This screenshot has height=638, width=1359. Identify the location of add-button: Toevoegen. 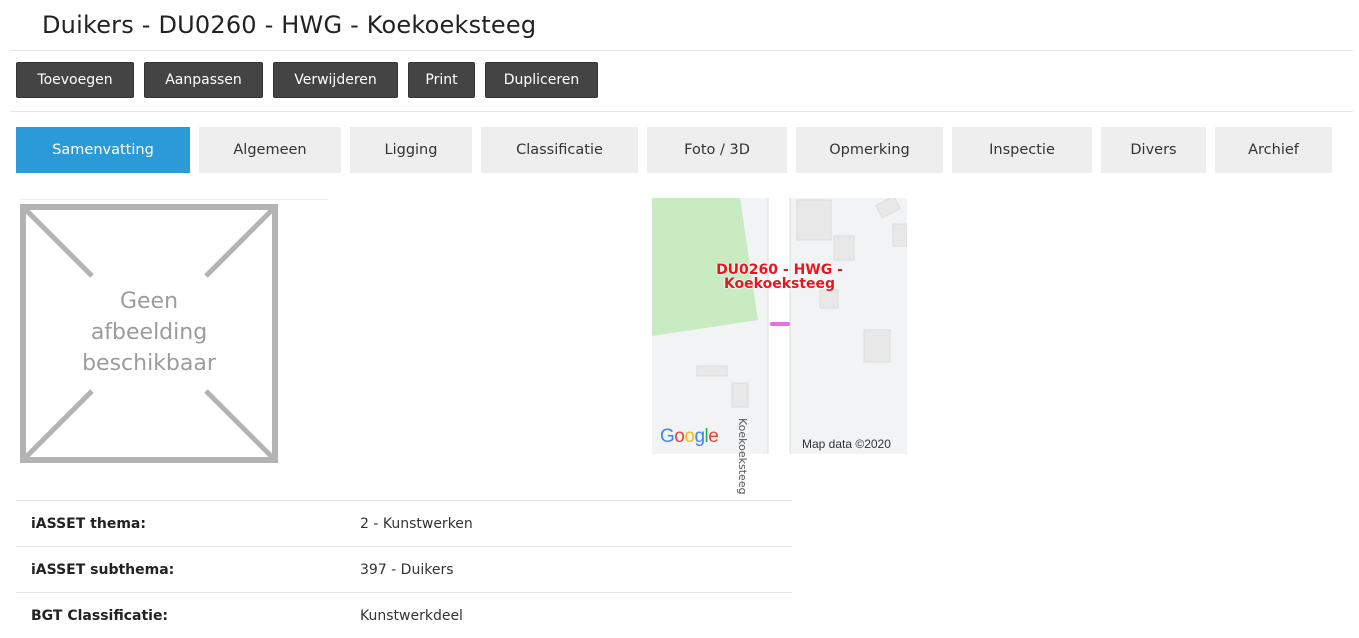
(75, 80).